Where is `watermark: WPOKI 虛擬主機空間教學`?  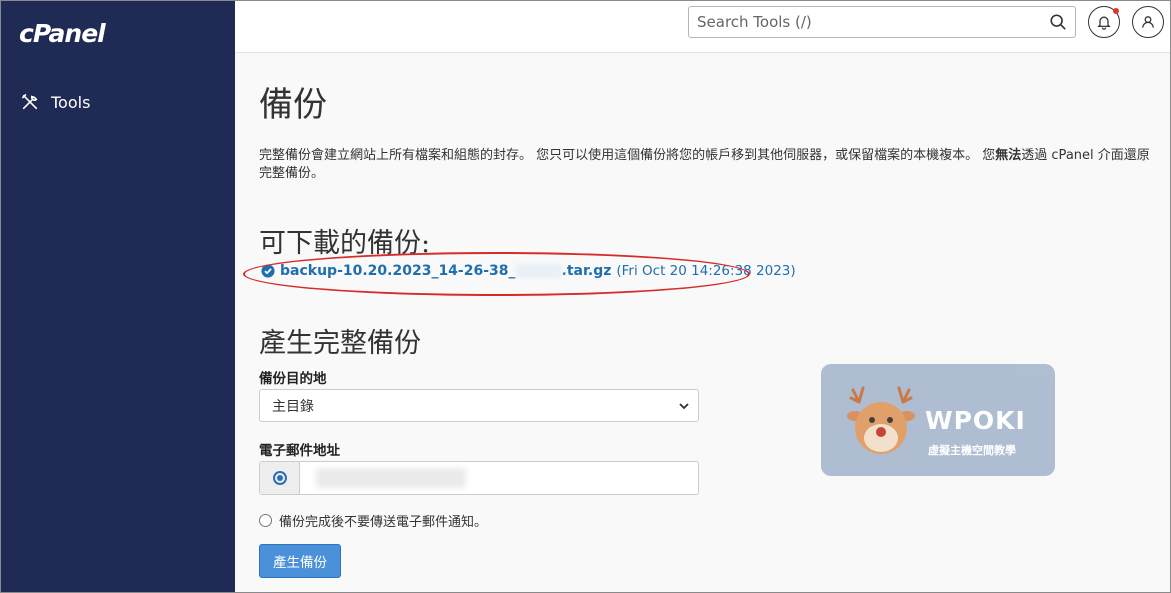
watermark: WPOKI 虛擬主機空間教學 is located at coordinates (938, 420).